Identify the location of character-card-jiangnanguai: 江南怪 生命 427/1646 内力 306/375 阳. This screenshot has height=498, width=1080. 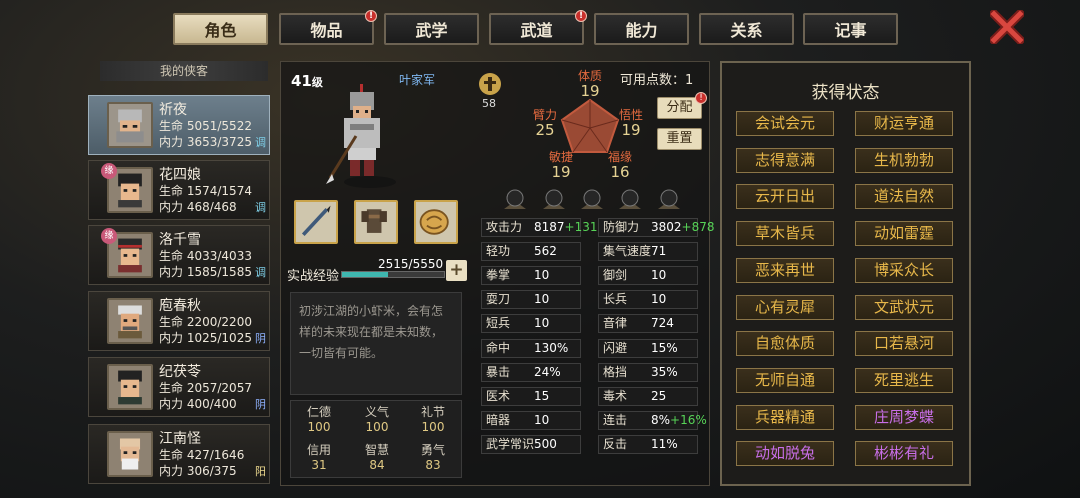
(179, 454).